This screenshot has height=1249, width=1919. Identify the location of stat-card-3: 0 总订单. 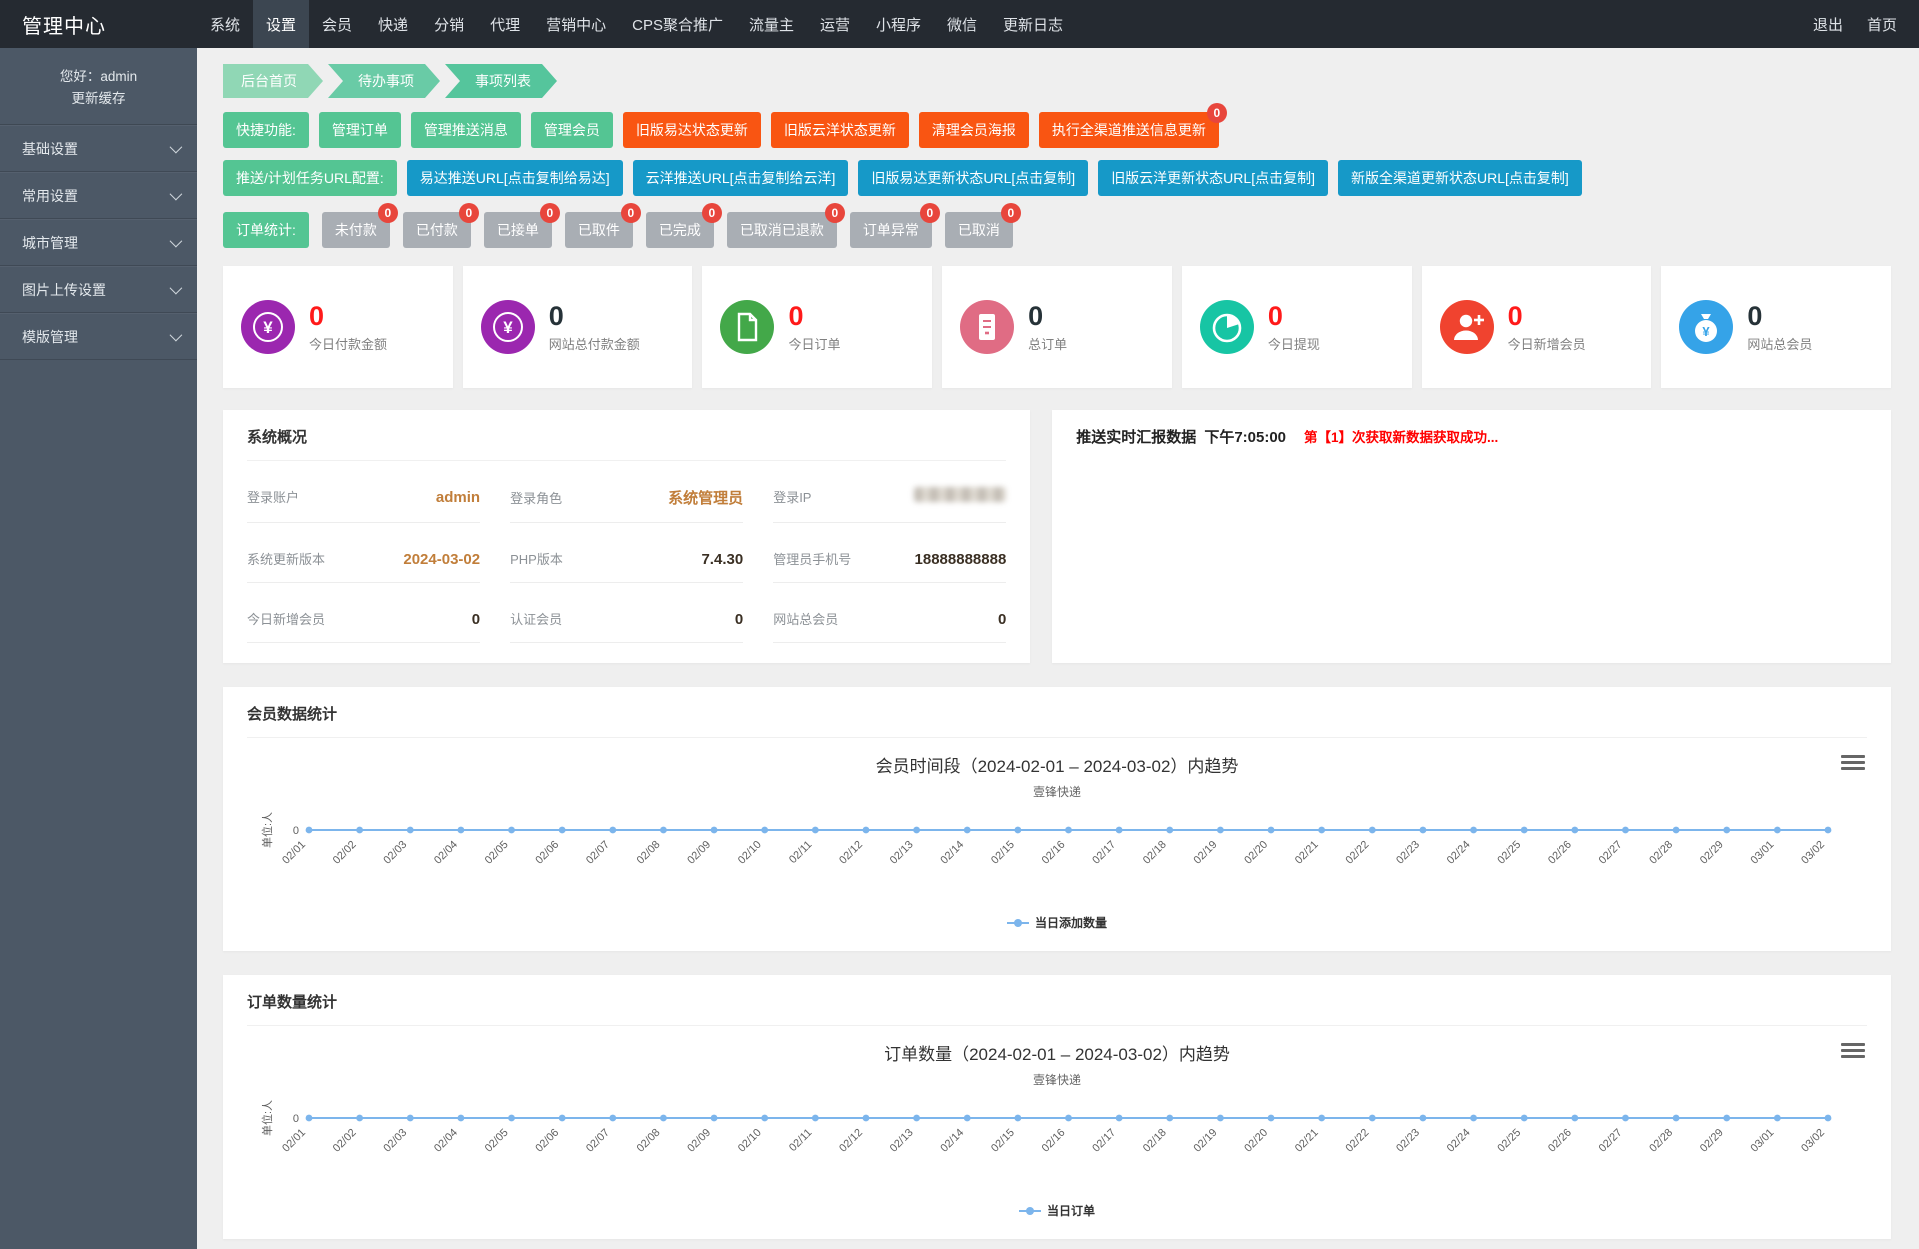
(1057, 327).